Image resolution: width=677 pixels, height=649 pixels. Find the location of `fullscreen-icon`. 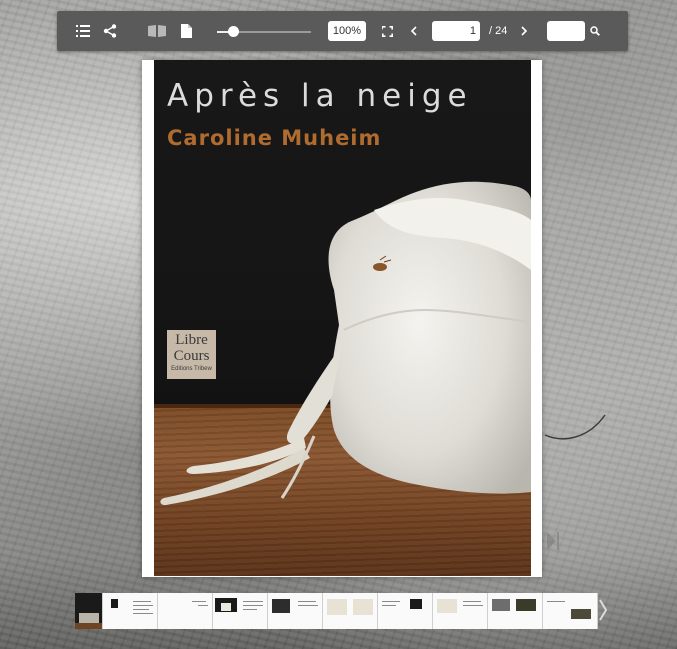

fullscreen-icon is located at coordinates (387, 31).